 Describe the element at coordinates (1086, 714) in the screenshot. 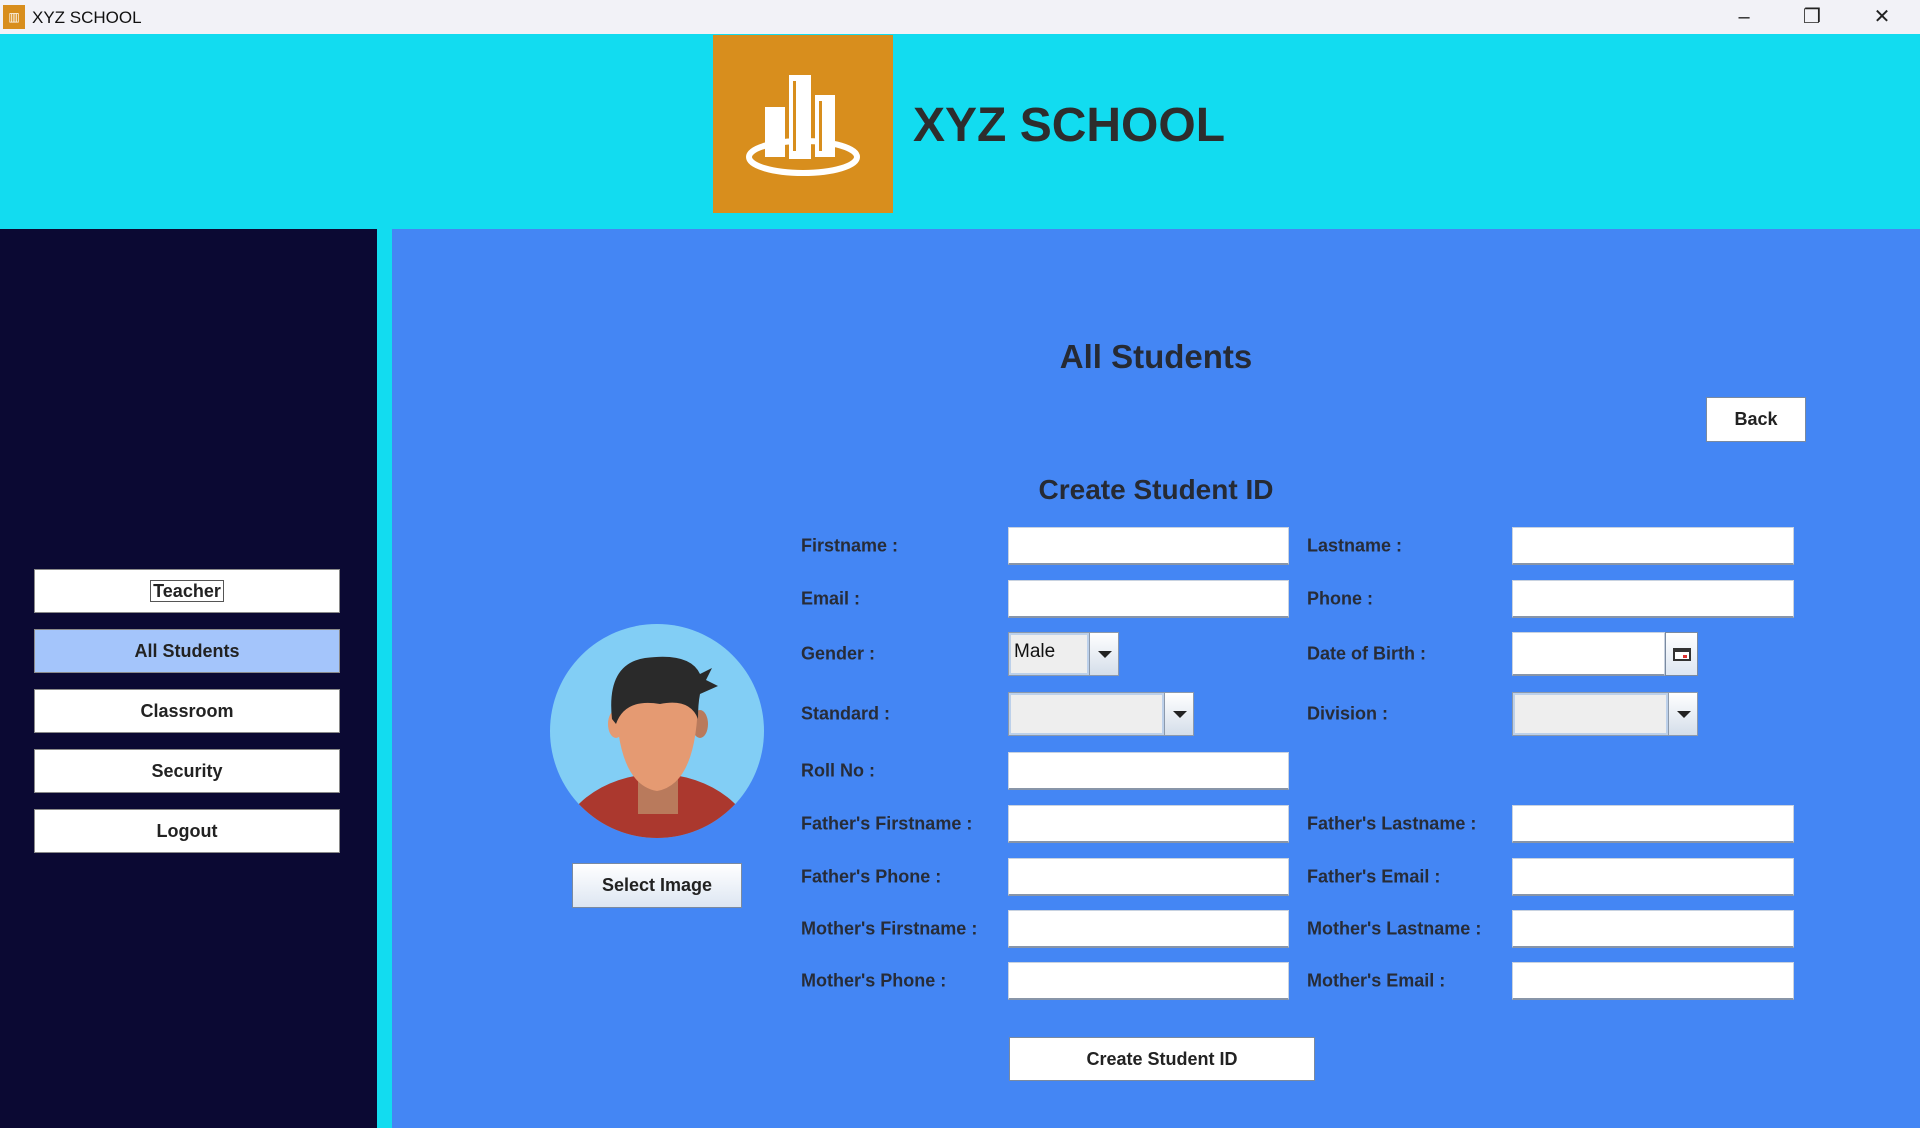

I see `standard-value` at that location.